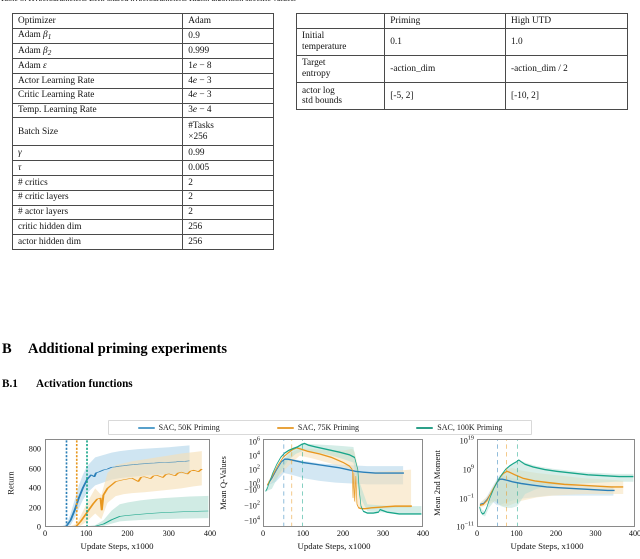  I want to click on table-row: actor hidden dim 256, so click(142, 242).